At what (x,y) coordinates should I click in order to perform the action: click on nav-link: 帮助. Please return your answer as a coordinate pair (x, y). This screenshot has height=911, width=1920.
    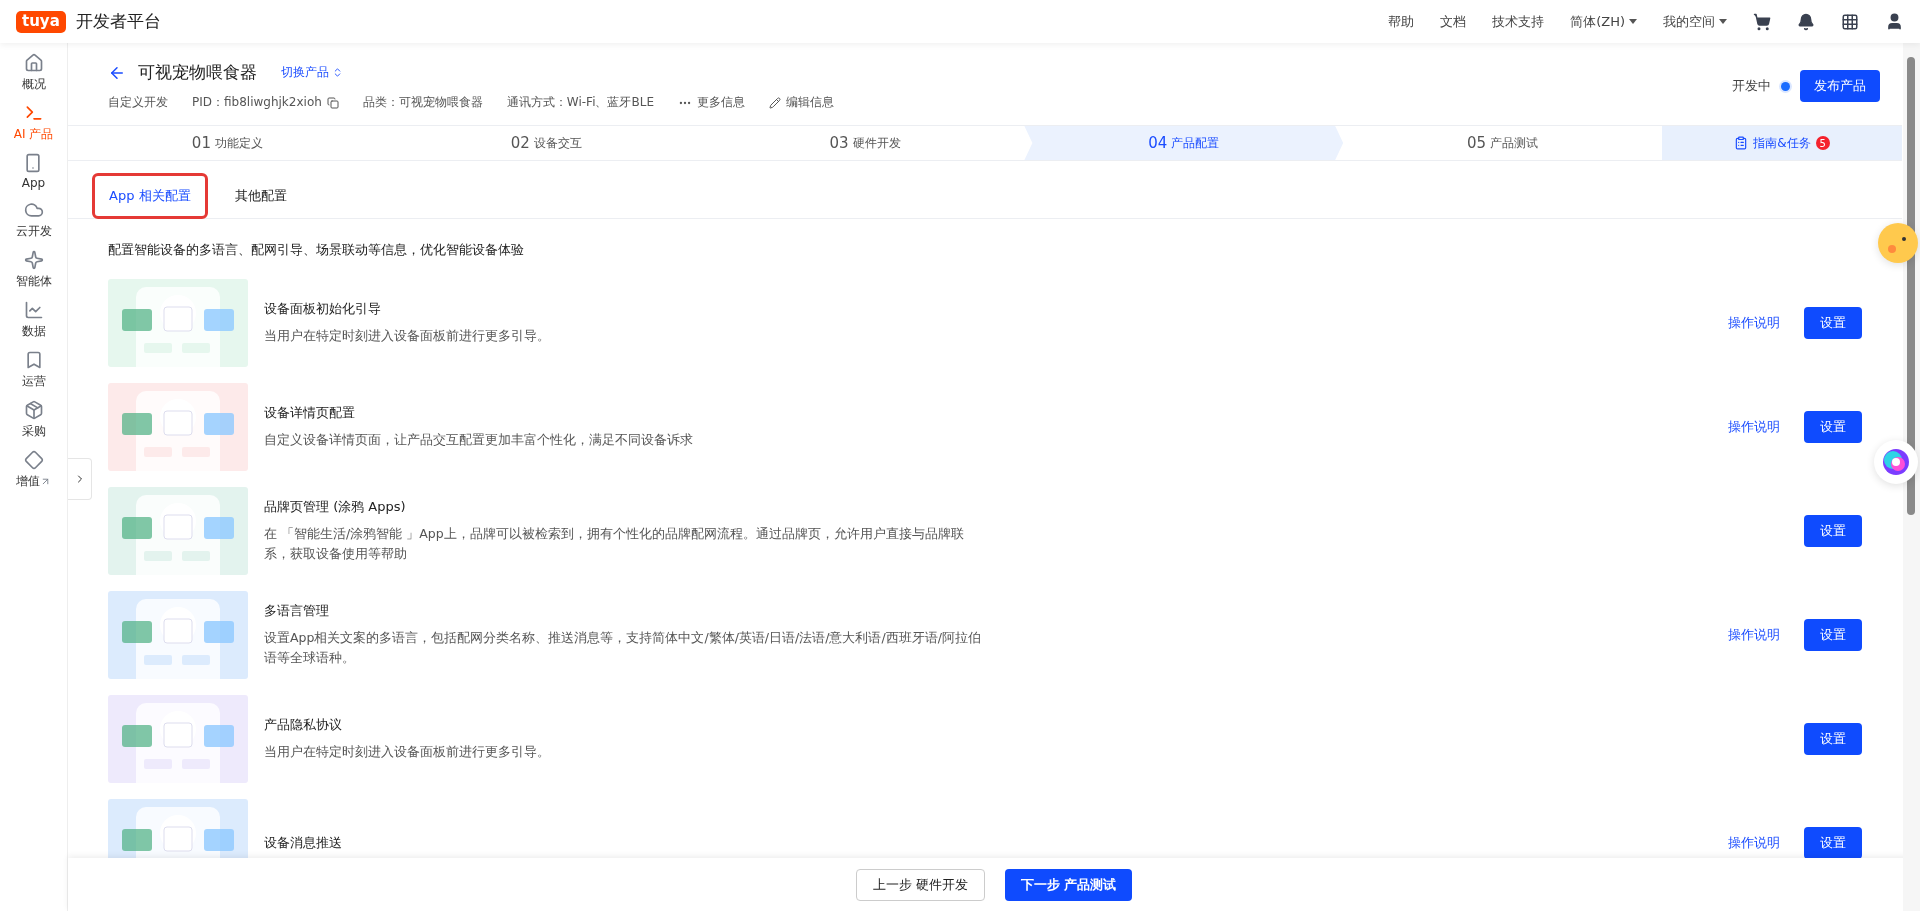
    Looking at the image, I should click on (1401, 21).